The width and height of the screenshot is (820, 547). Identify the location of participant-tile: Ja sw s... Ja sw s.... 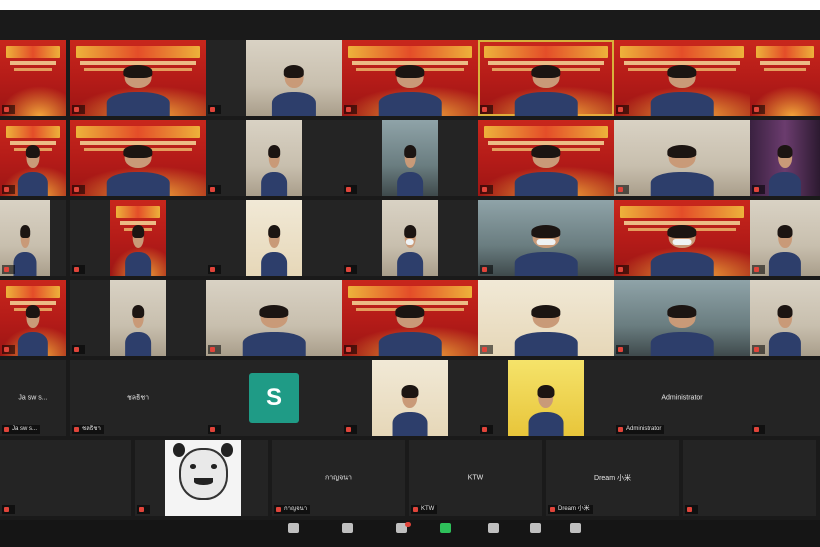
(33, 398).